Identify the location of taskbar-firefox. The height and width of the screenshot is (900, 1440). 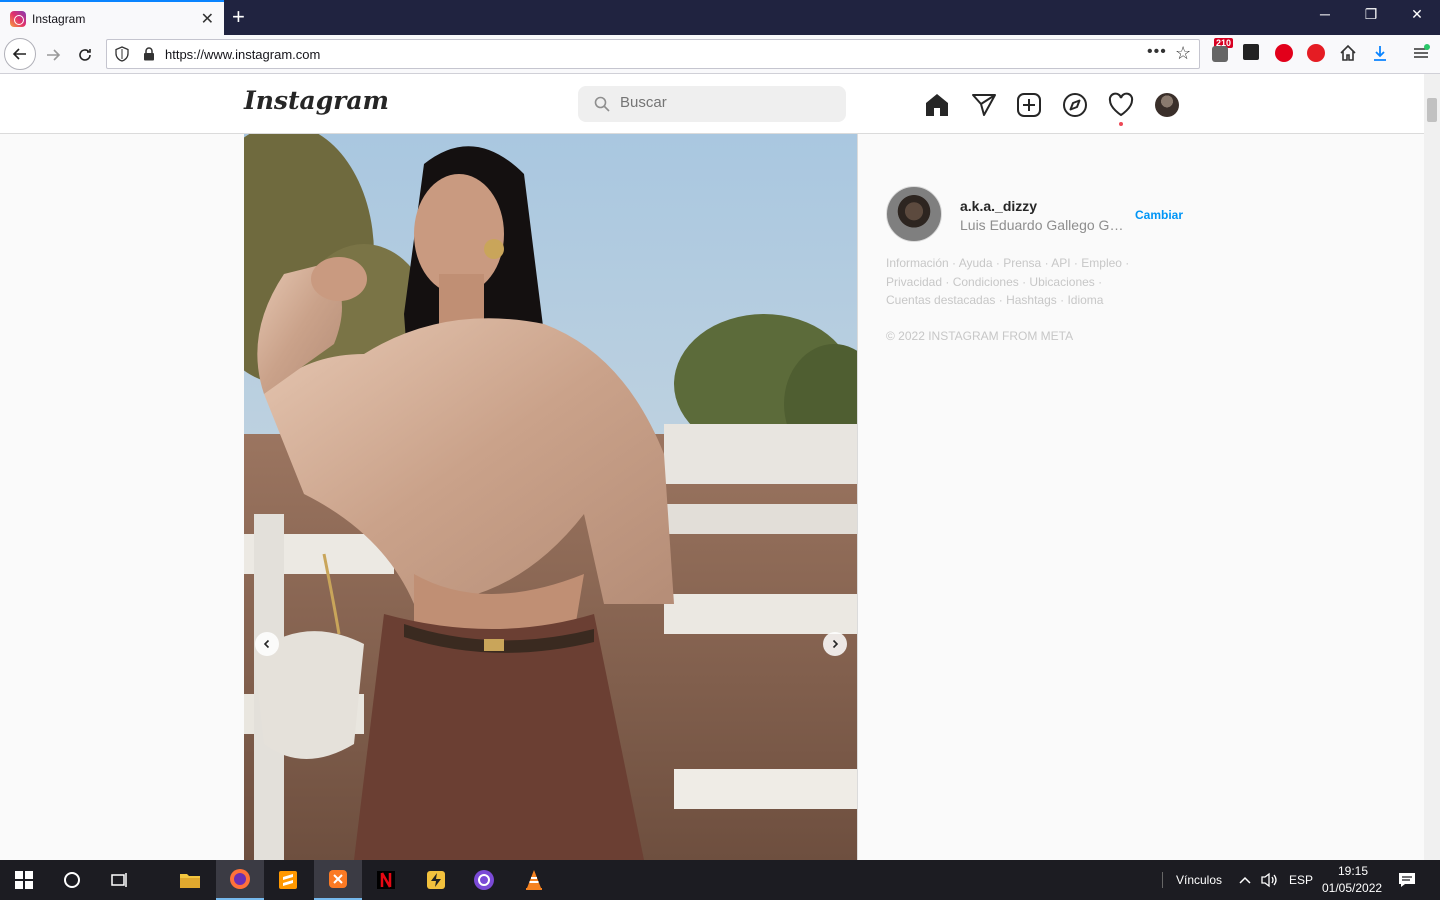
(240, 880).